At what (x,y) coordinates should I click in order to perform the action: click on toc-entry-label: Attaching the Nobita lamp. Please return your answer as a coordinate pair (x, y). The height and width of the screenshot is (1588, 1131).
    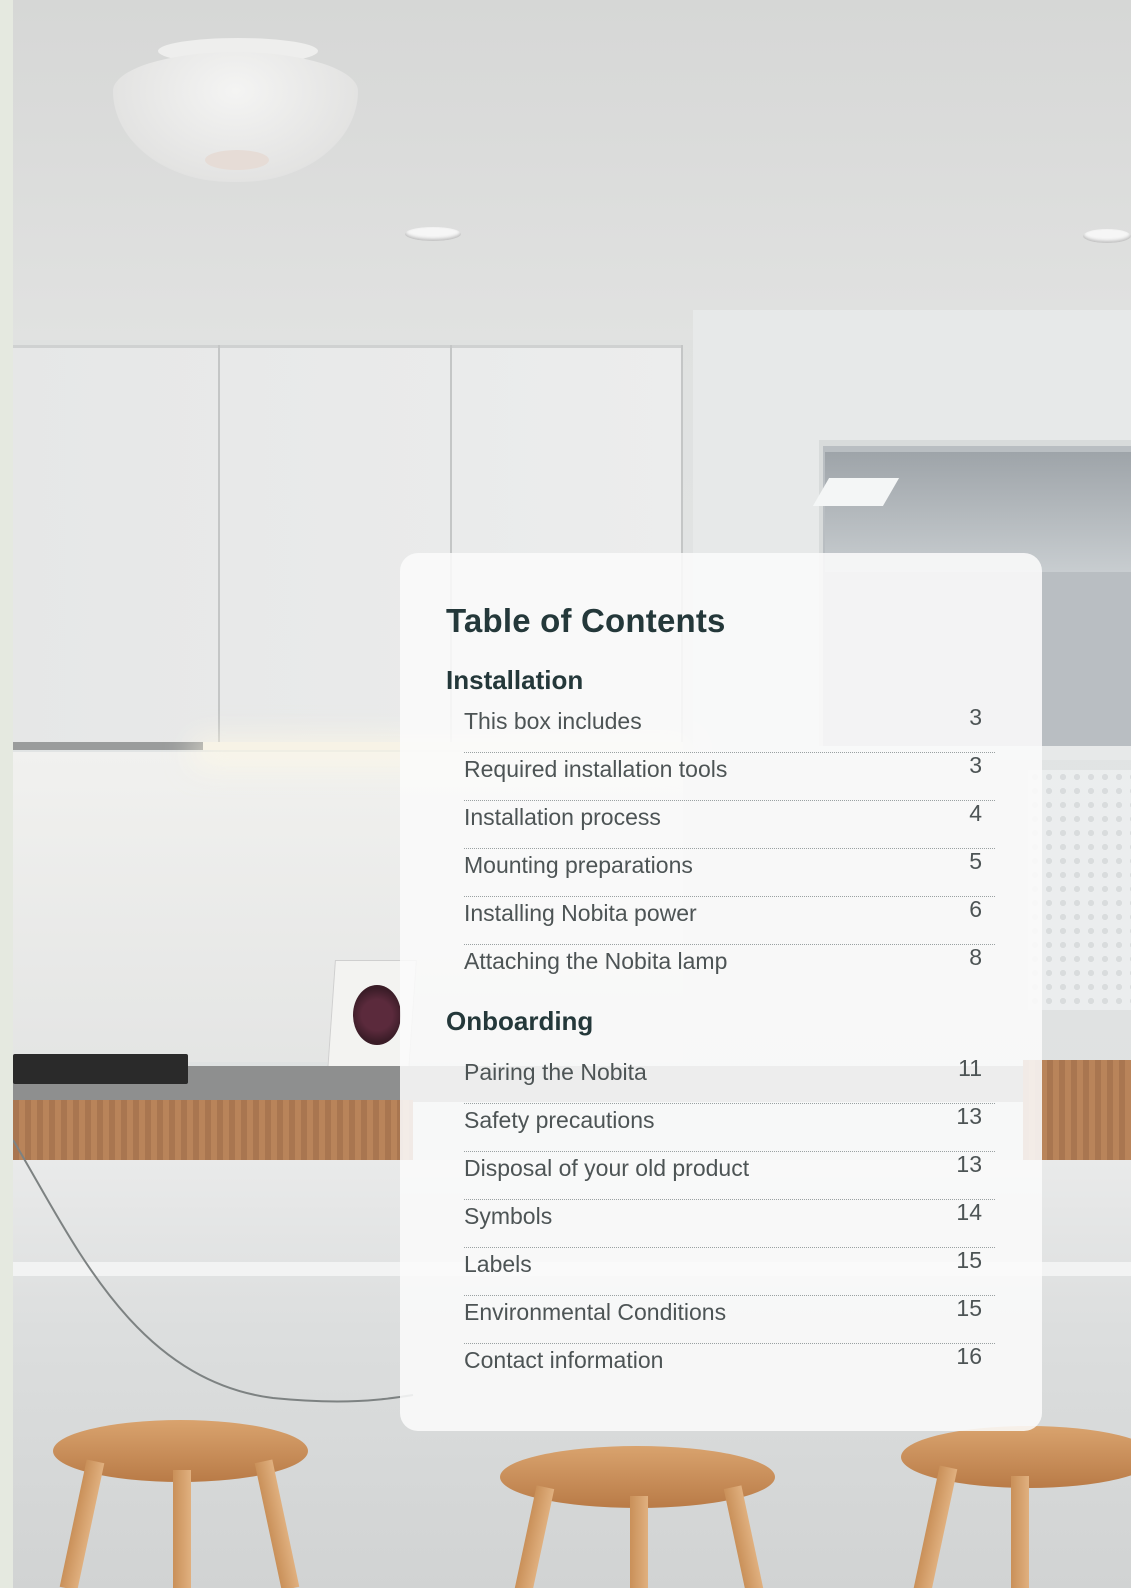
    Looking at the image, I should click on (596, 961).